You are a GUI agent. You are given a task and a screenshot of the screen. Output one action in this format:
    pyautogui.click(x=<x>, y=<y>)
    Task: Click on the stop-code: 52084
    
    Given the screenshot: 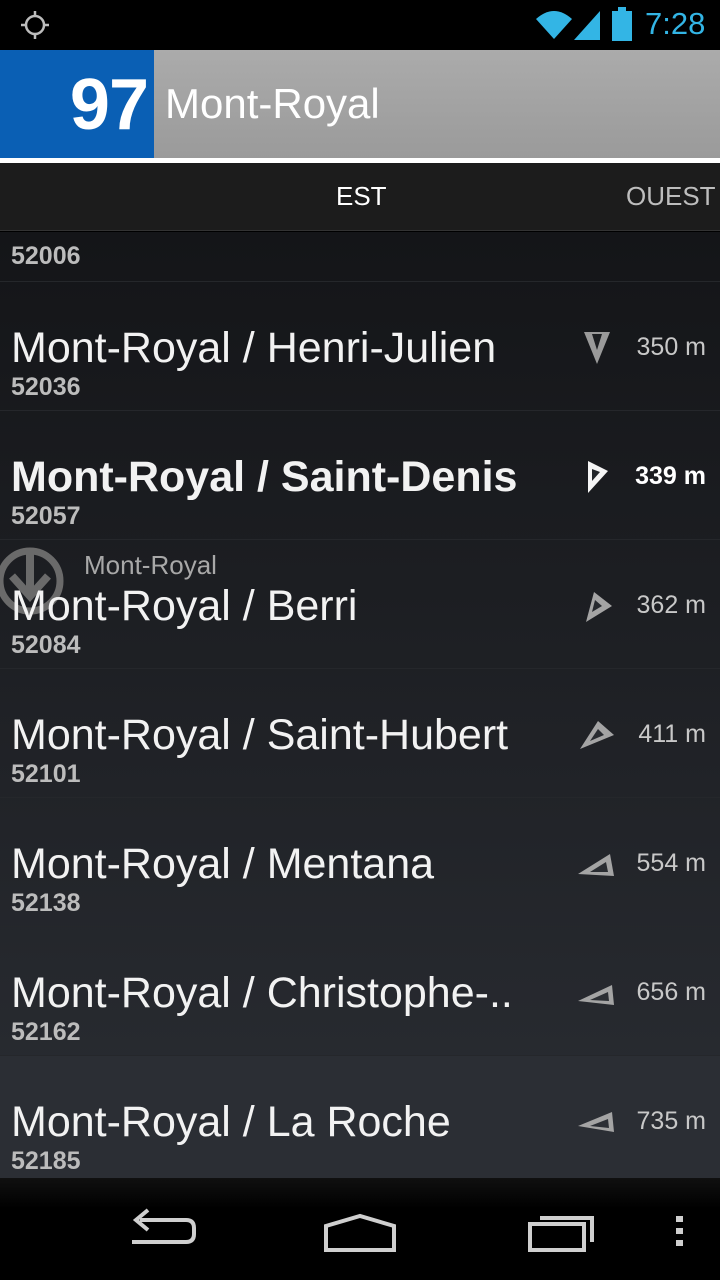 What is the action you would take?
    pyautogui.click(x=46, y=645)
    